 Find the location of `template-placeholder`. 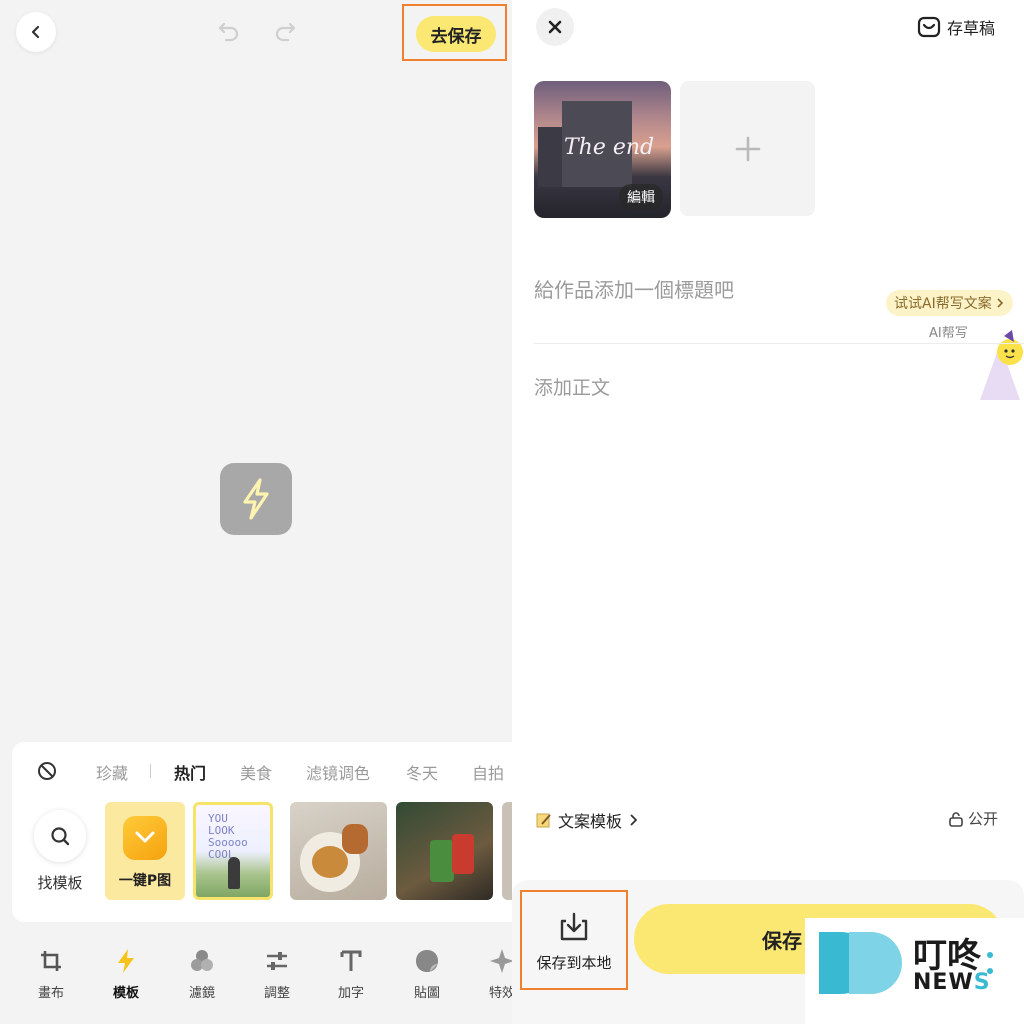

template-placeholder is located at coordinates (256, 499).